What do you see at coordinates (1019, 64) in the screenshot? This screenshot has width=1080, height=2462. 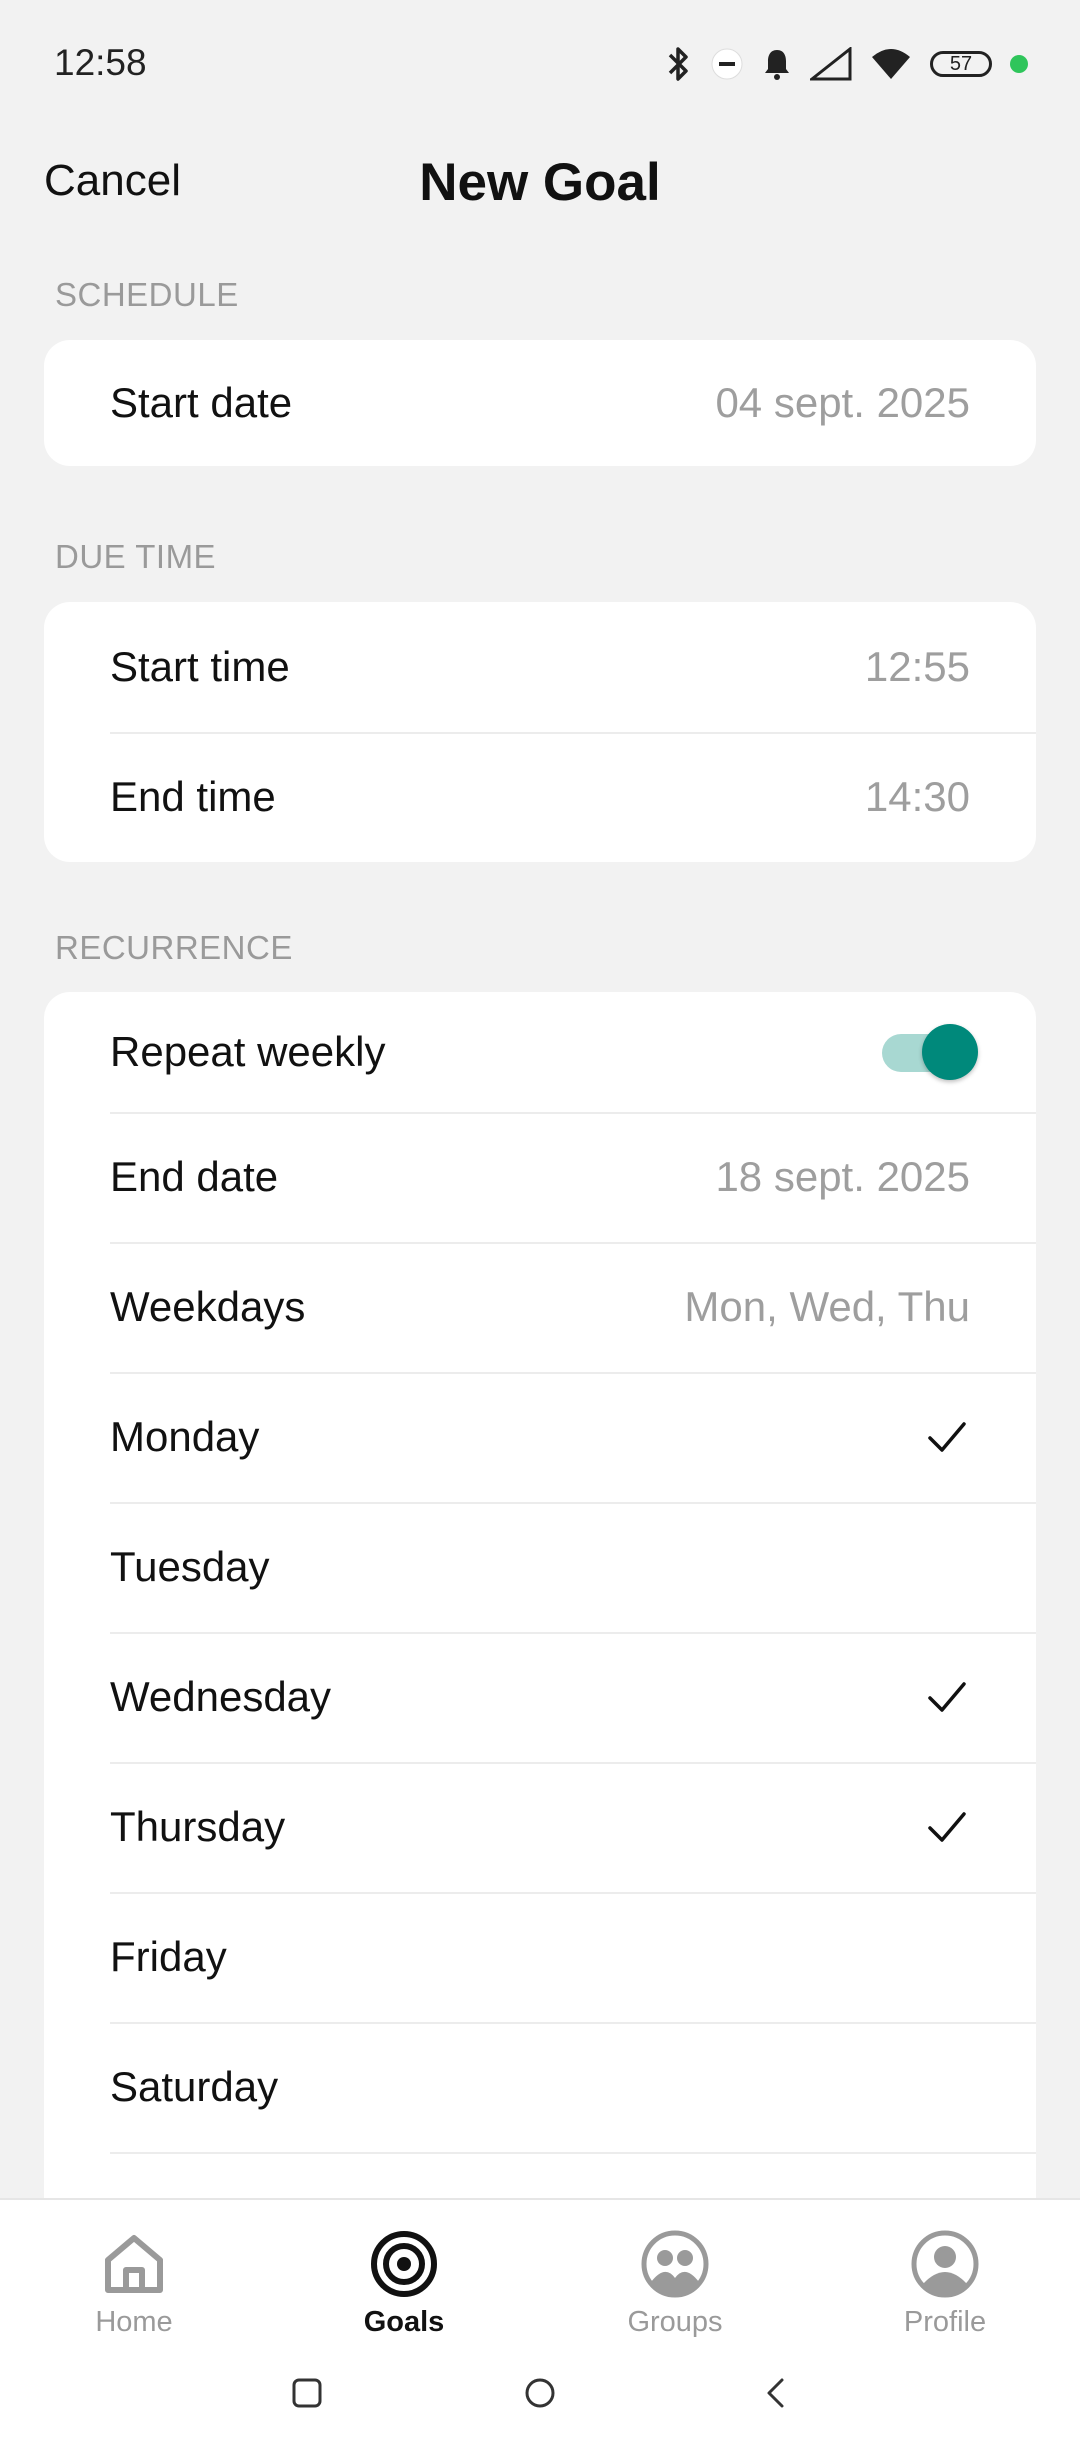 I see `privacy-indicator-dot` at bounding box center [1019, 64].